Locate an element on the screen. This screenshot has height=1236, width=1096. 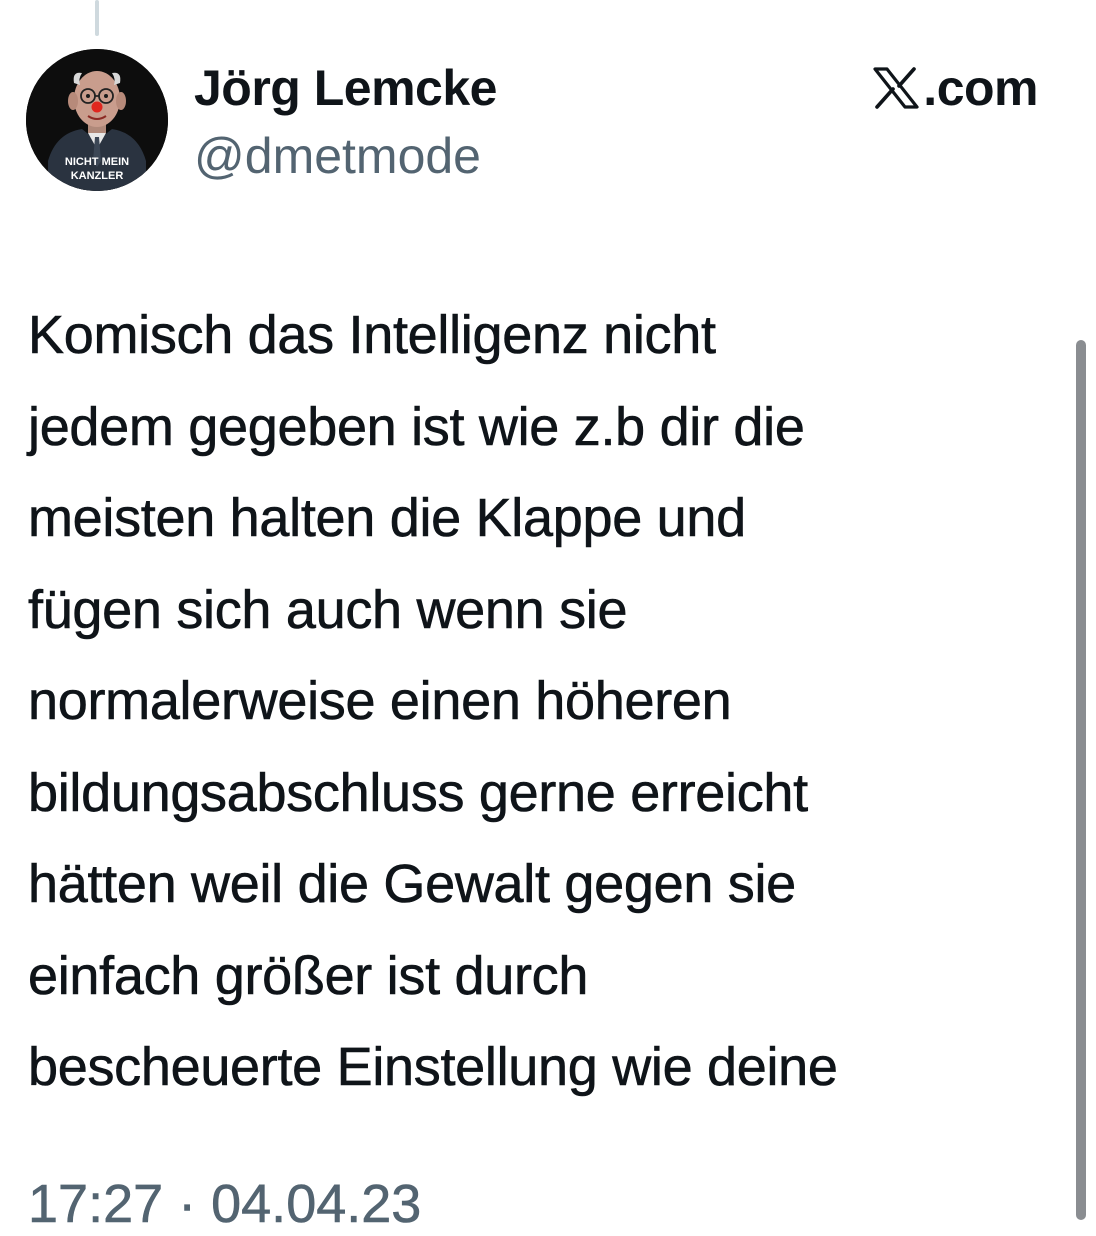
author-display-name: Jörg Lemcke is located at coordinates (345, 88).